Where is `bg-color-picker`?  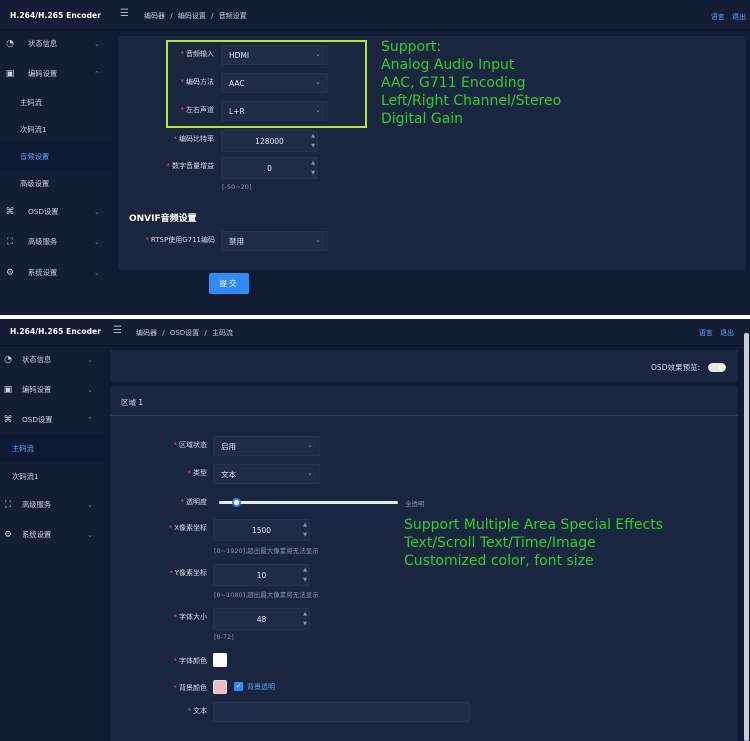
bg-color-picker is located at coordinates (220, 687).